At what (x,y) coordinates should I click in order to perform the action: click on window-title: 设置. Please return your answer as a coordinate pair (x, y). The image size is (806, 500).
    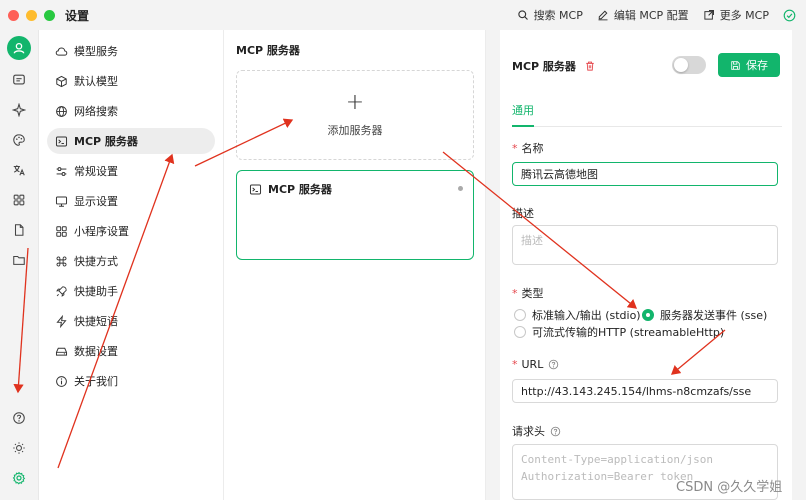
    Looking at the image, I should click on (77, 15).